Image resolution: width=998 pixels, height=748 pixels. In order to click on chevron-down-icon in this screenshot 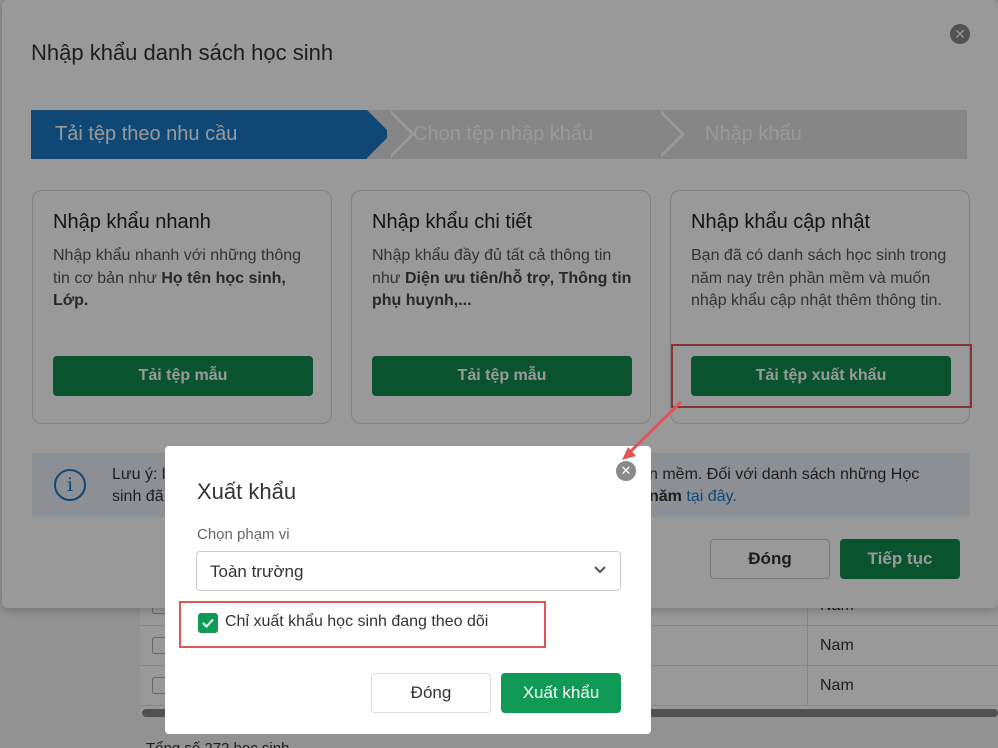, I will do `click(600, 570)`.